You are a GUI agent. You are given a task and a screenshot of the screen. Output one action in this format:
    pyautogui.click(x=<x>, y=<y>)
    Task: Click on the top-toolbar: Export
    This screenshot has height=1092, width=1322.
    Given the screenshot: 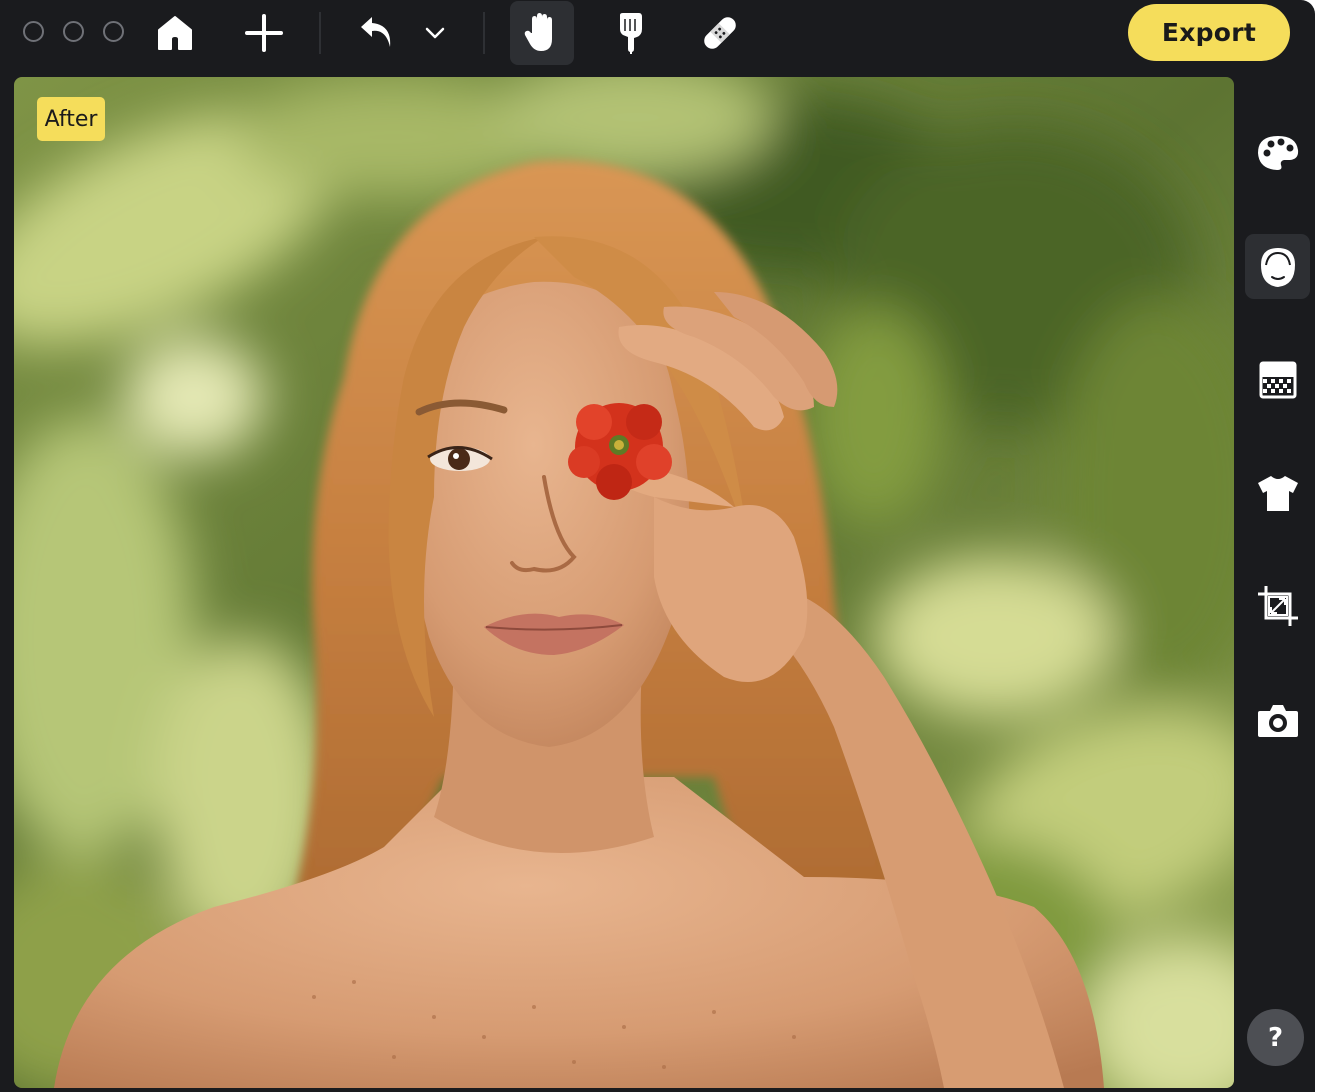 What is the action you would take?
    pyautogui.click(x=657, y=33)
    